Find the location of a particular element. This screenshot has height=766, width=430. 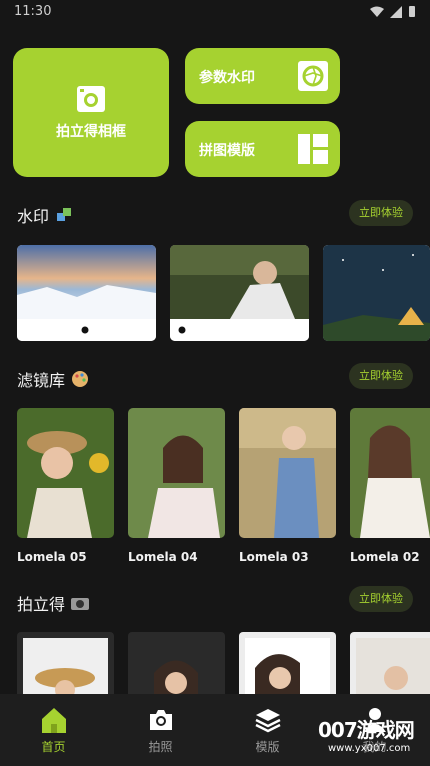

status-icons is located at coordinates (393, 11).